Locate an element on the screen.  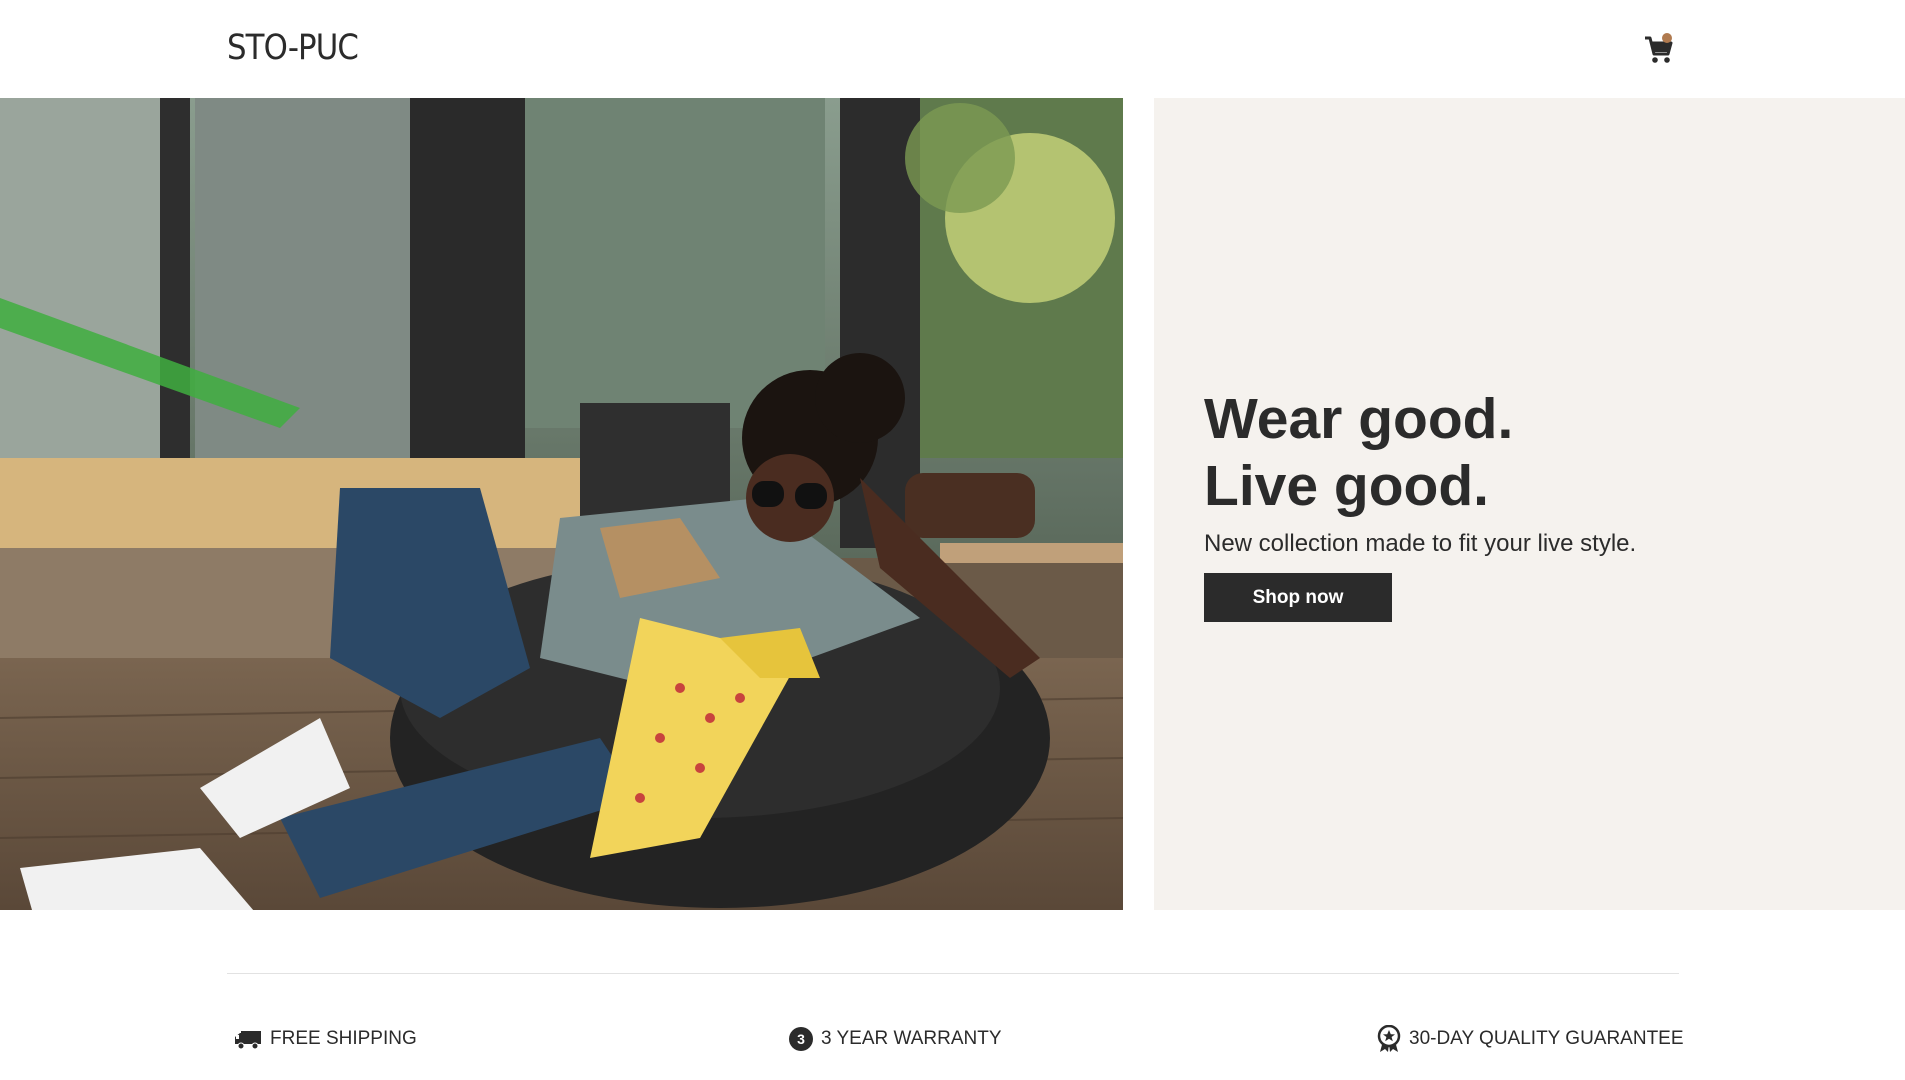
feature-quality-guarantee: 30-DAY QUALITY GUARANTEE is located at coordinates (1530, 1039).